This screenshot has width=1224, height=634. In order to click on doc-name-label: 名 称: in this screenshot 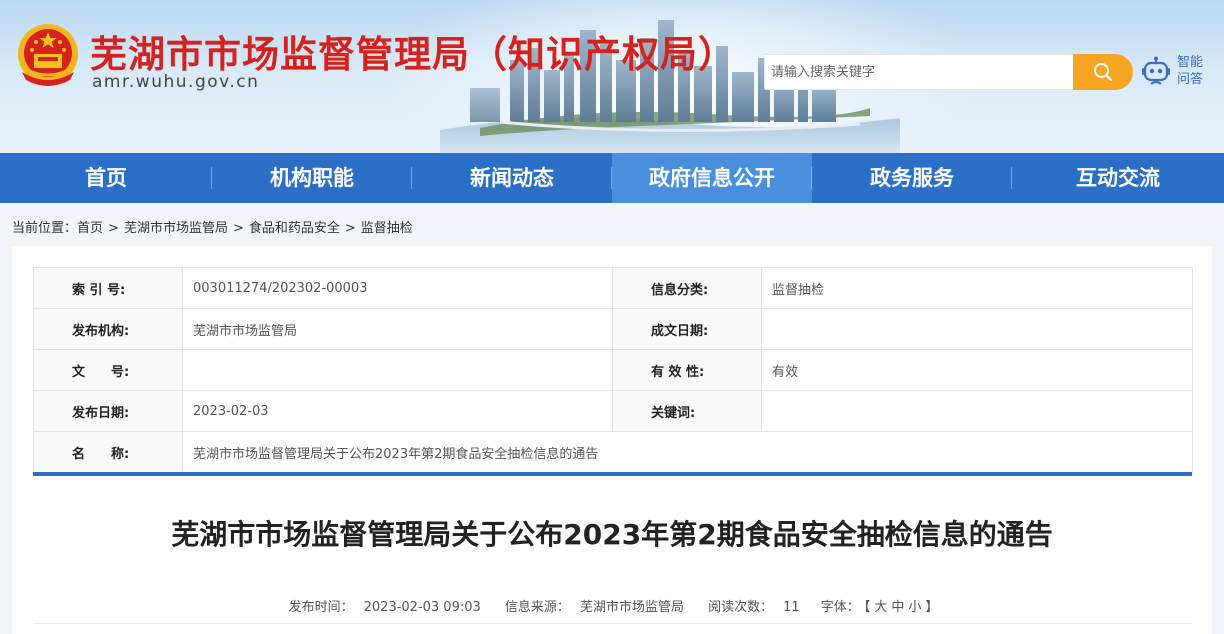, I will do `click(108, 452)`.